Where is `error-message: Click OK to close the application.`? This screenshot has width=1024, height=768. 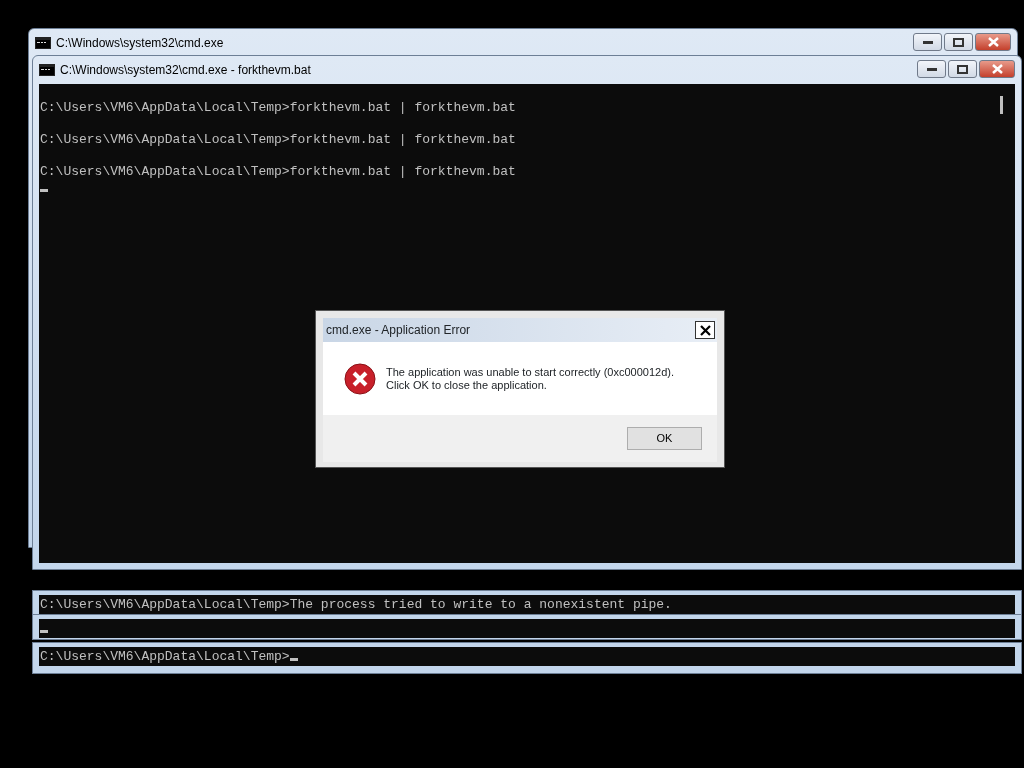
error-message: Click OK to close the application. is located at coordinates (467, 385).